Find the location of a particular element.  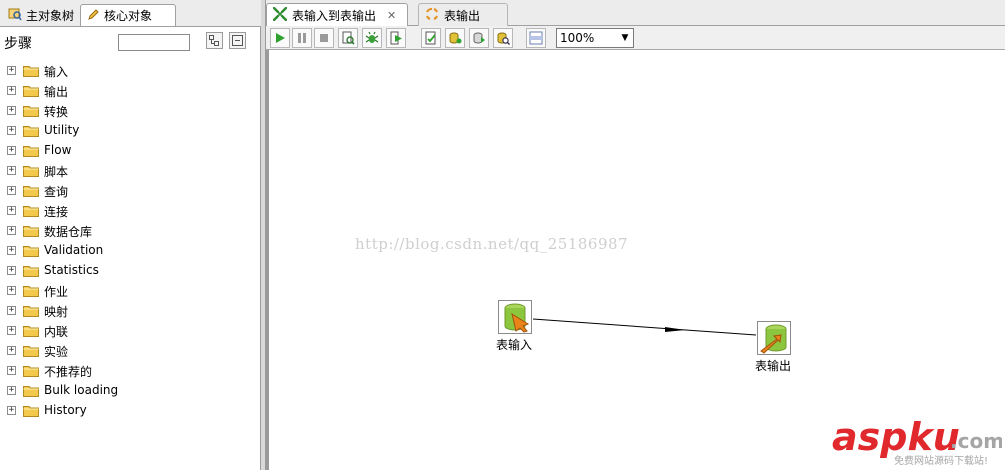

tree-item: + 内联 is located at coordinates (130, 331).